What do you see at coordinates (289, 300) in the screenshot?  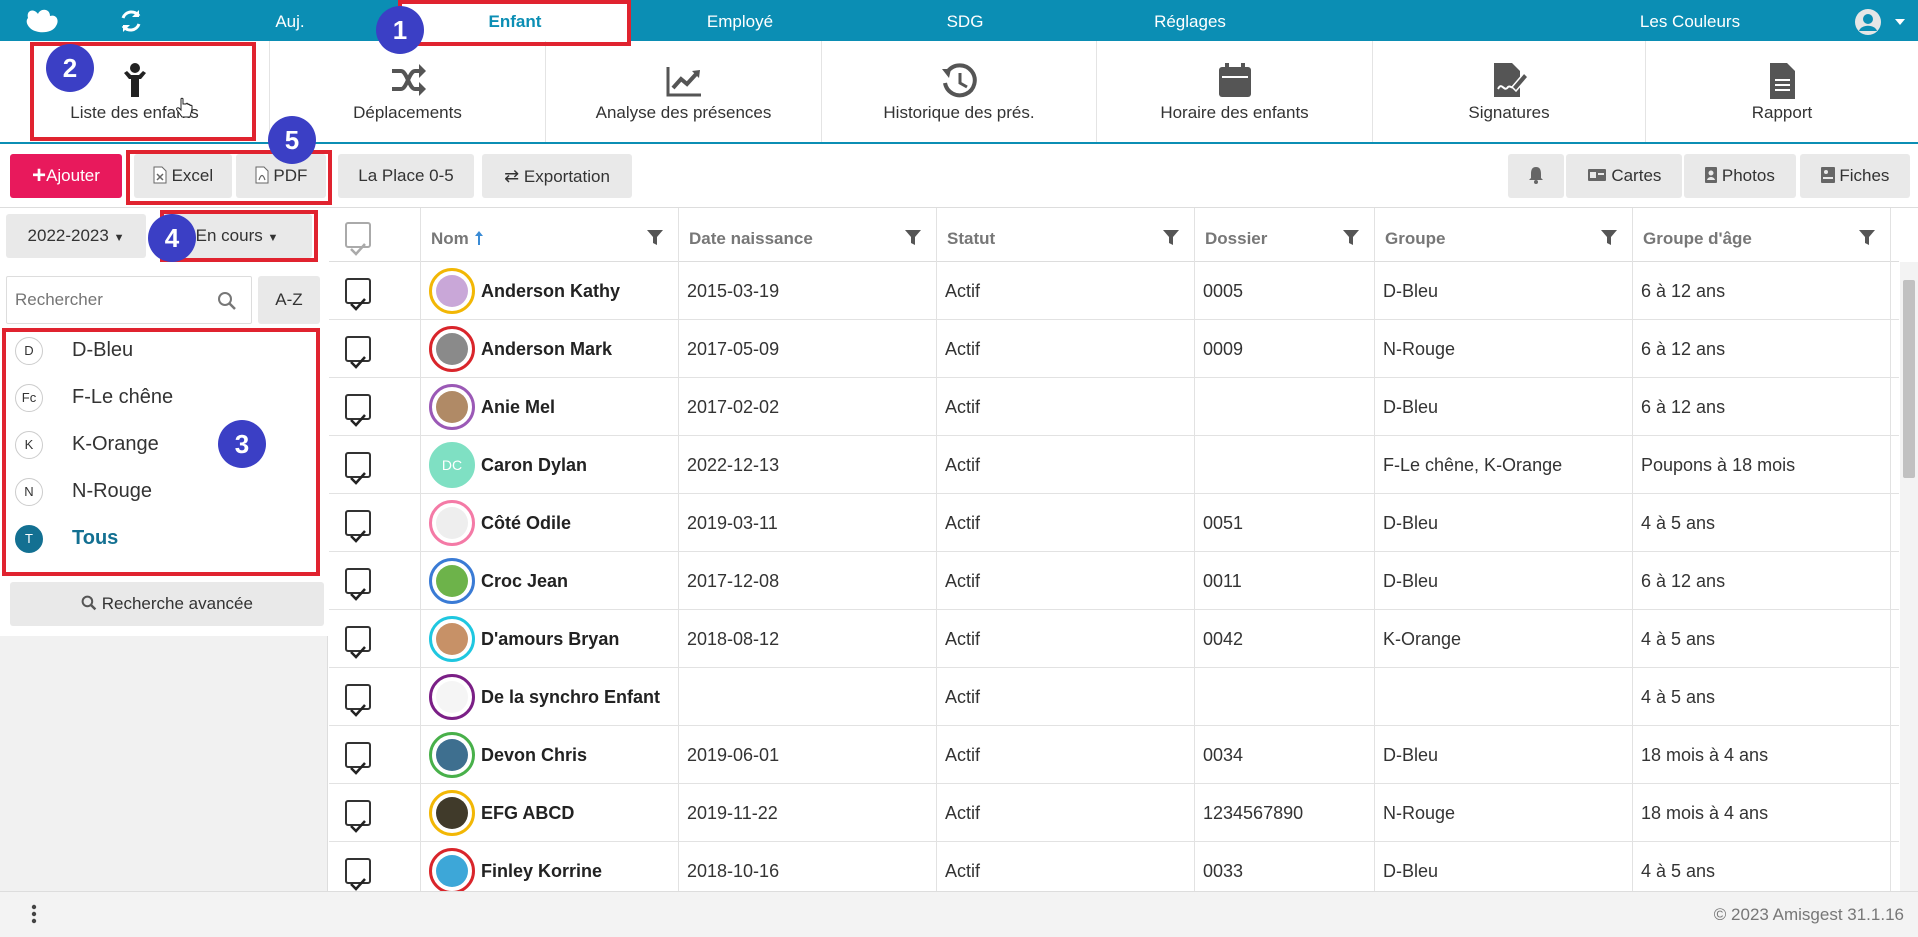 I see `sort-az-button: A-Z` at bounding box center [289, 300].